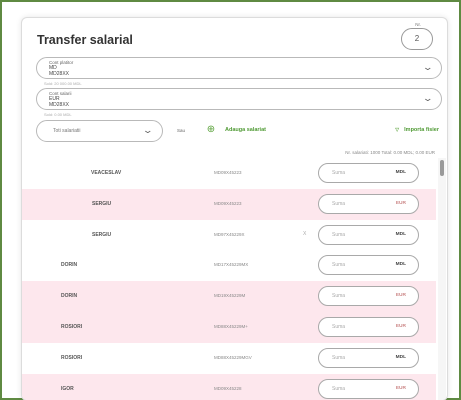  I want to click on table-row: SERGIU MD09X45223 Suma EUR, so click(229, 204).